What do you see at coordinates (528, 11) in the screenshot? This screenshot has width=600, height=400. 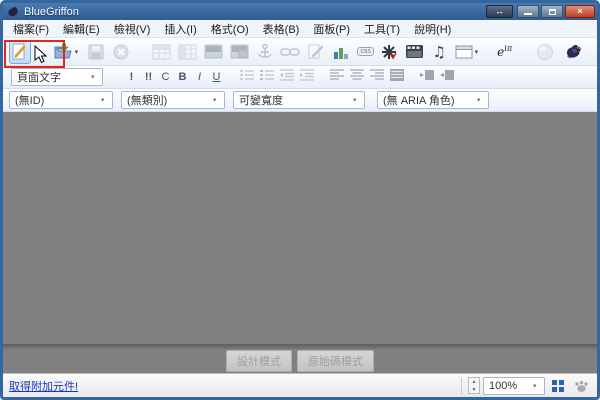 I see `minimize-button` at bounding box center [528, 11].